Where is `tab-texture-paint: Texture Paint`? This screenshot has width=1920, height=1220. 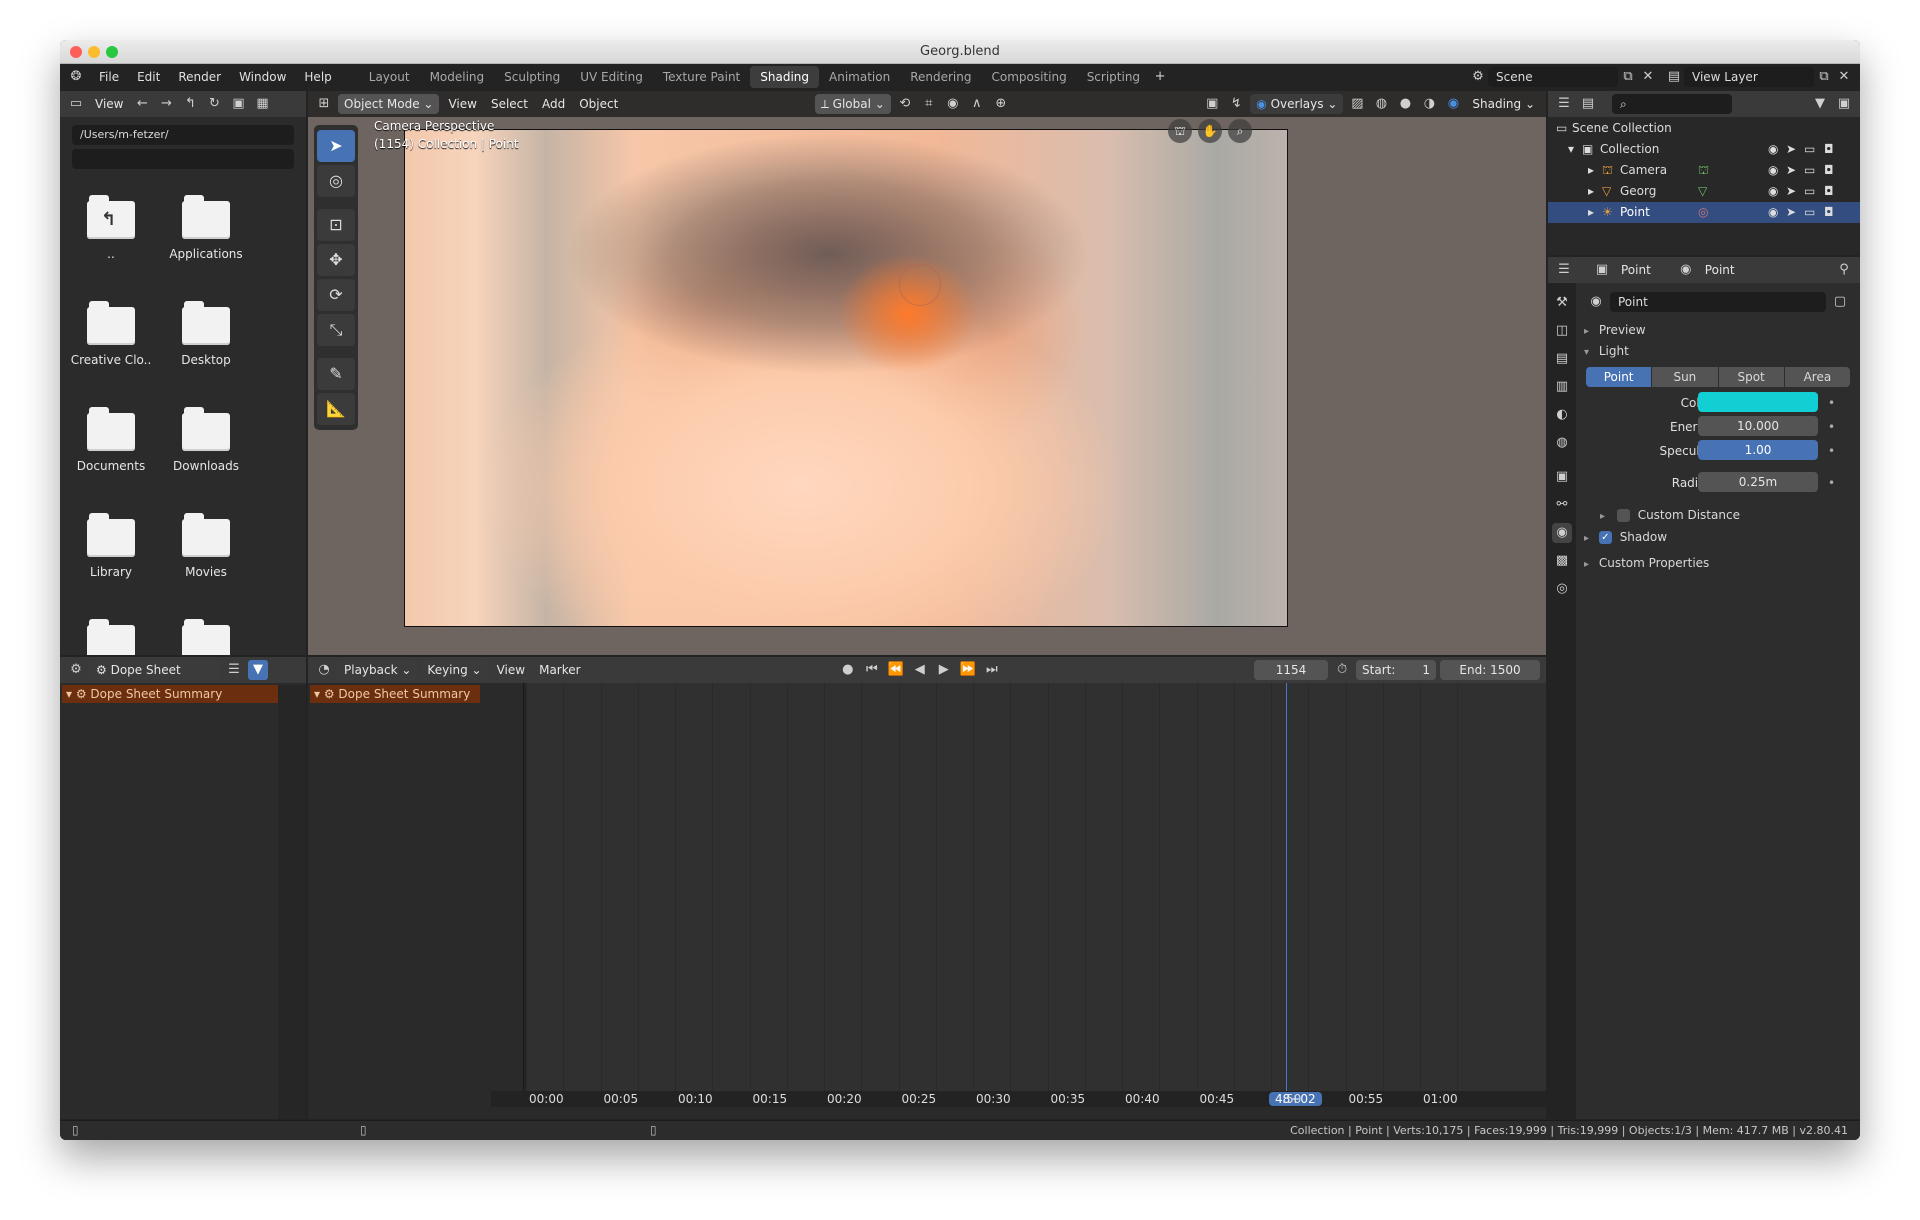
tab-texture-paint: Texture Paint is located at coordinates (701, 77).